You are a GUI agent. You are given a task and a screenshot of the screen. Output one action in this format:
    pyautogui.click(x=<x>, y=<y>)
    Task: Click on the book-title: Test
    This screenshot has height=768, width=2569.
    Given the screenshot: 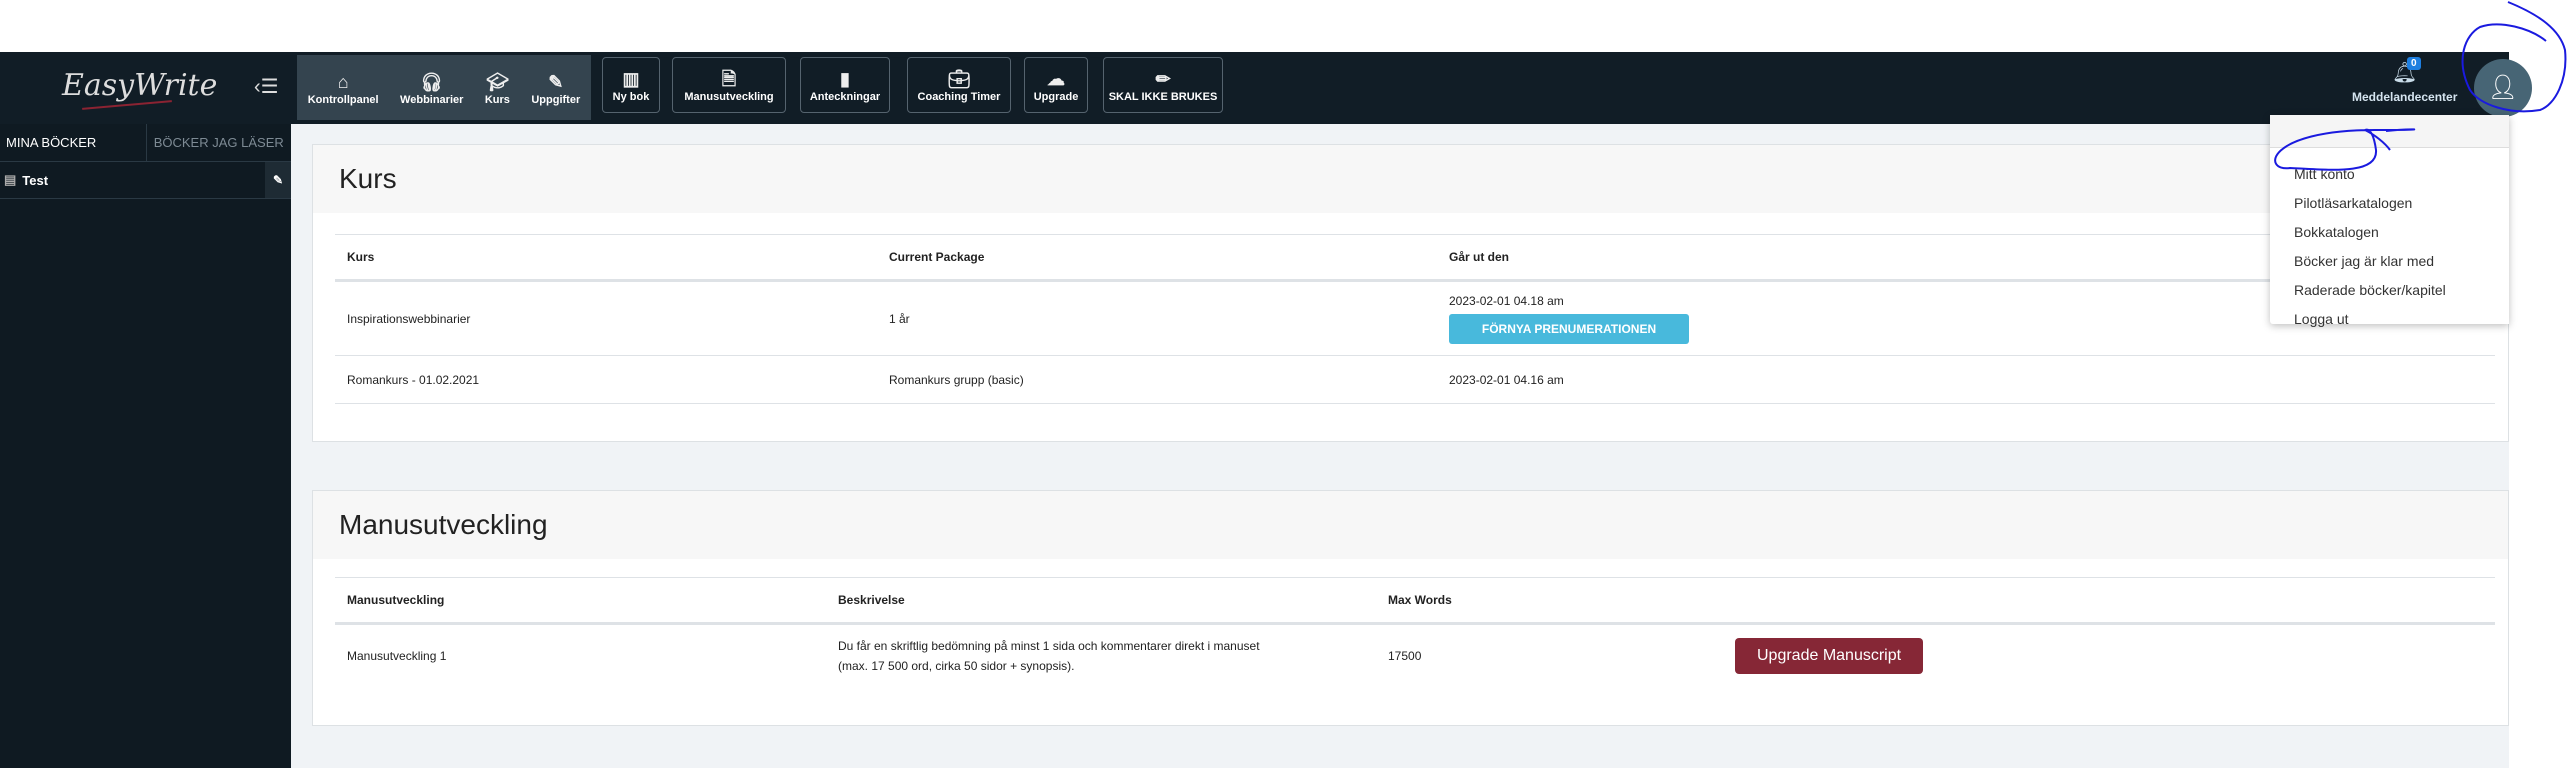 What is the action you would take?
    pyautogui.click(x=35, y=180)
    